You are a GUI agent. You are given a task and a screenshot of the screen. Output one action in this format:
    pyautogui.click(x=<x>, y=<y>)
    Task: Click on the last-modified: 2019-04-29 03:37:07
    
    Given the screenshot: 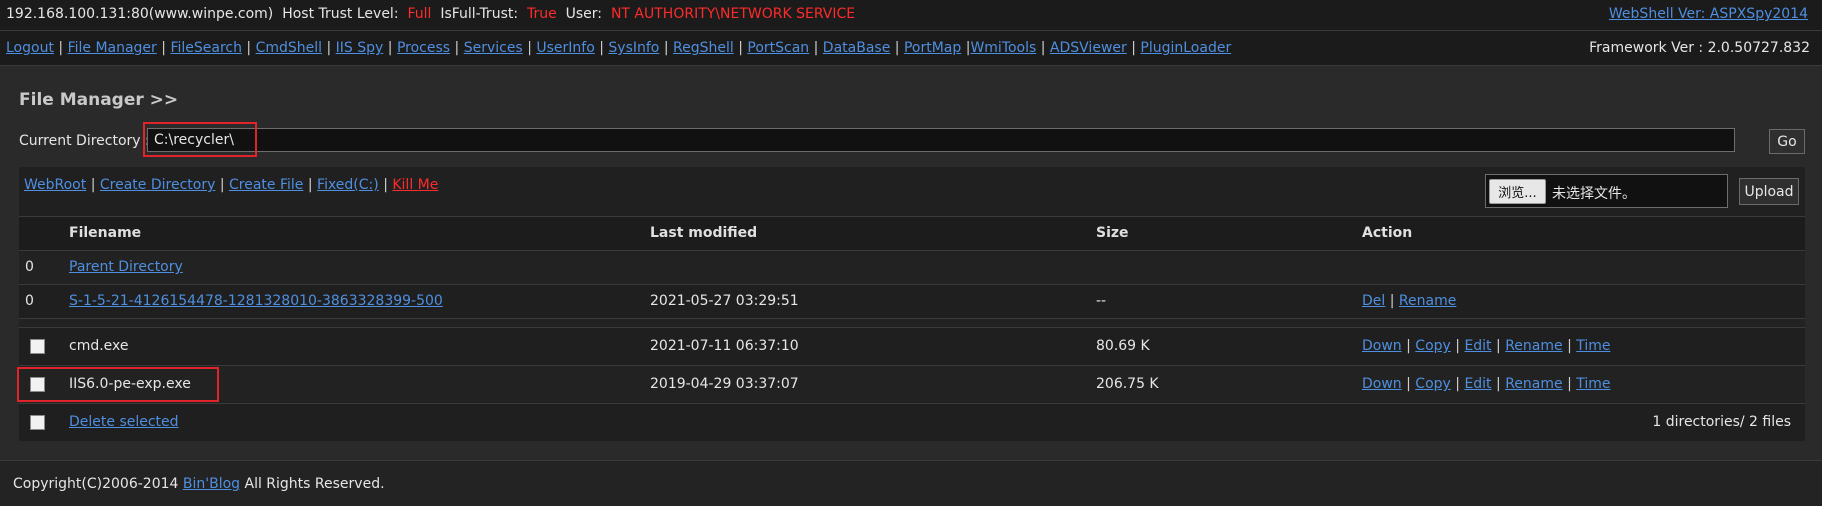 What is the action you would take?
    pyautogui.click(x=724, y=384)
    